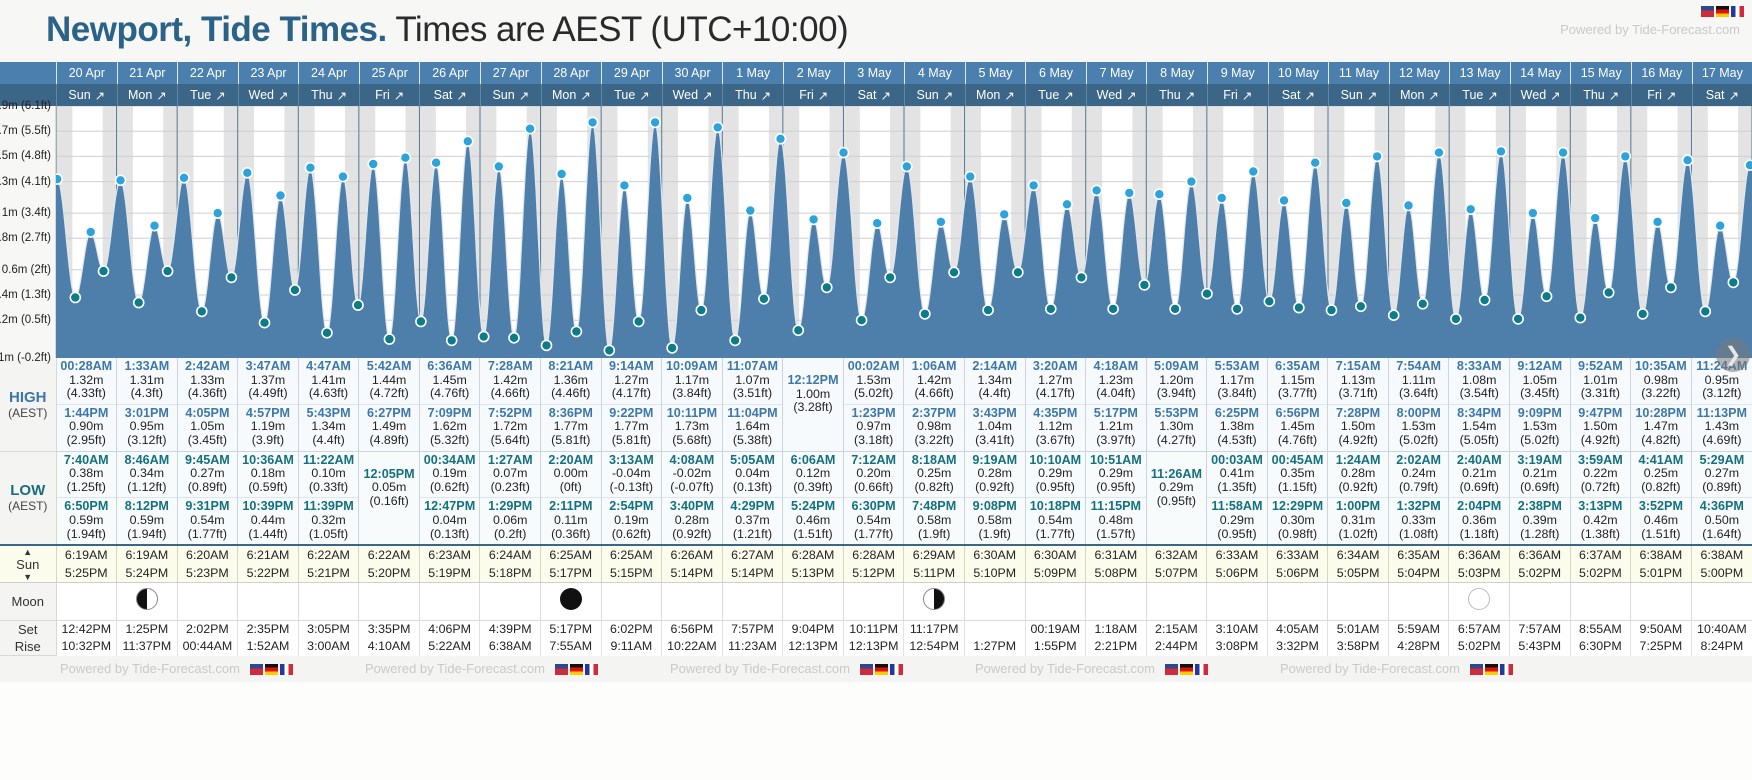 The height and width of the screenshot is (780, 1752). I want to click on next-page-arrow-icon: ❯, so click(1733, 355).